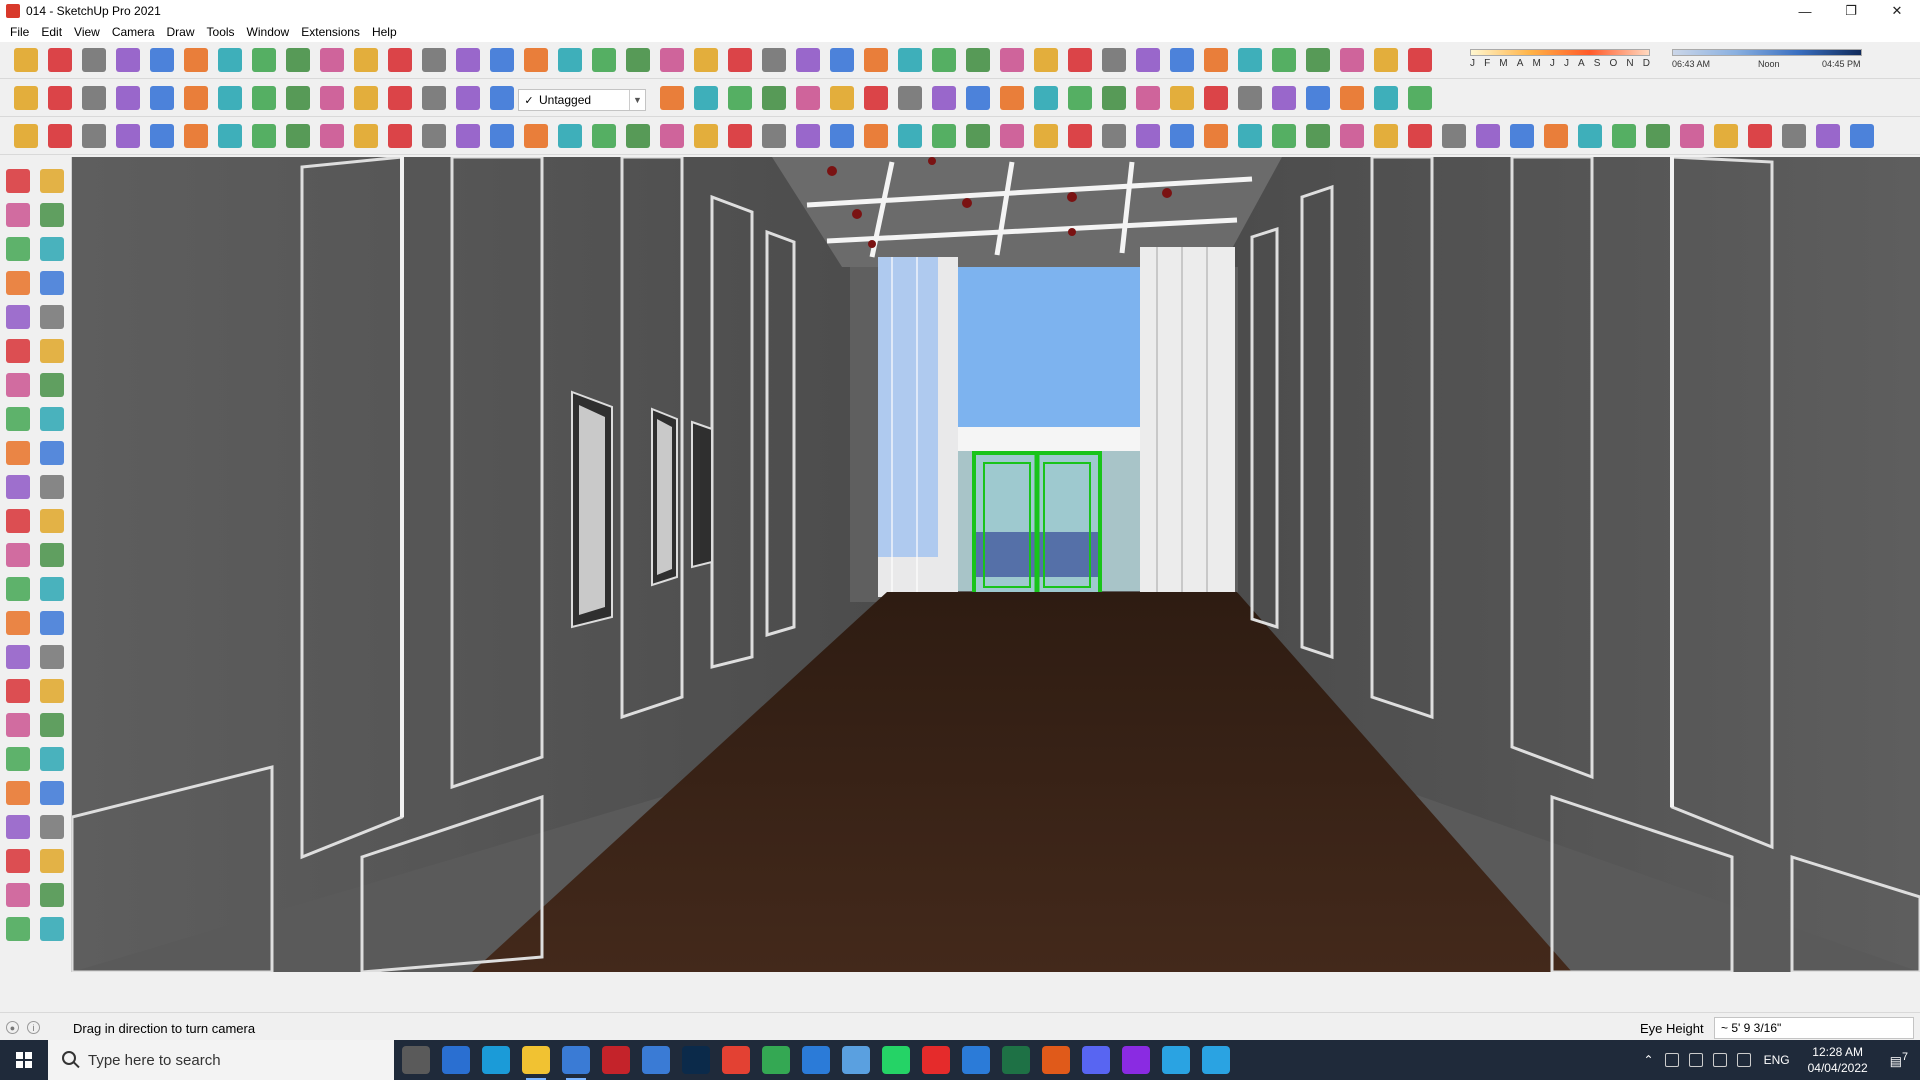  Describe the element at coordinates (181, 32) in the screenshot. I see `menu-draw: Draw` at that location.